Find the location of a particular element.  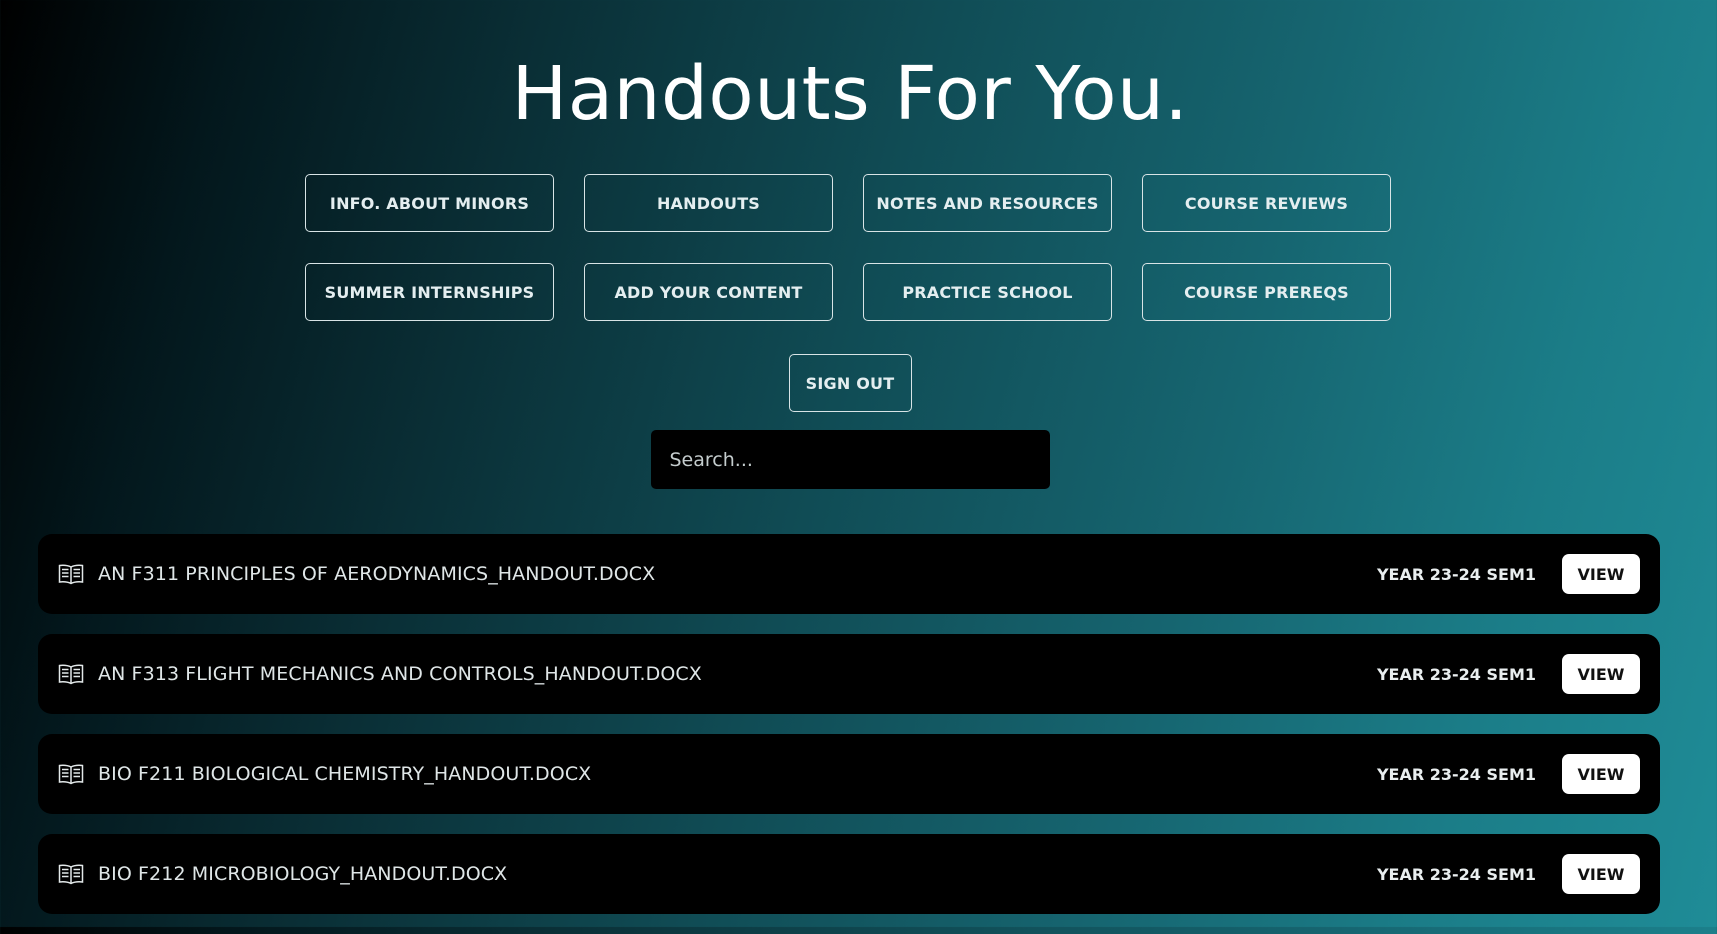

nav-button-course-reviews: COURSE REVIEWS is located at coordinates (1266, 203).